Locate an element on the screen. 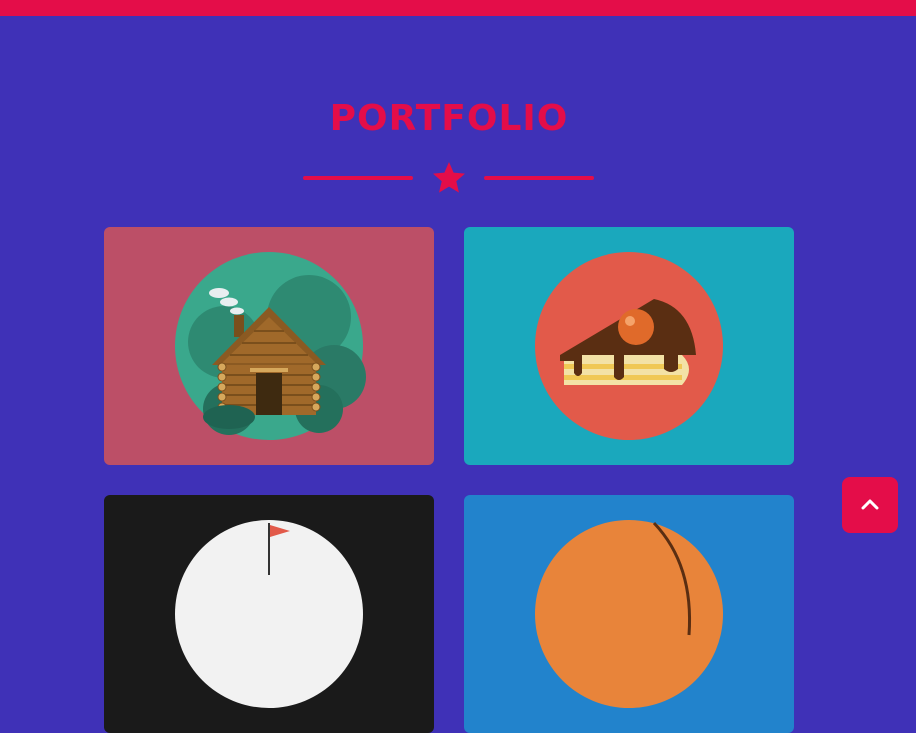  portfolio-item-golf-flag is located at coordinates (269, 614).